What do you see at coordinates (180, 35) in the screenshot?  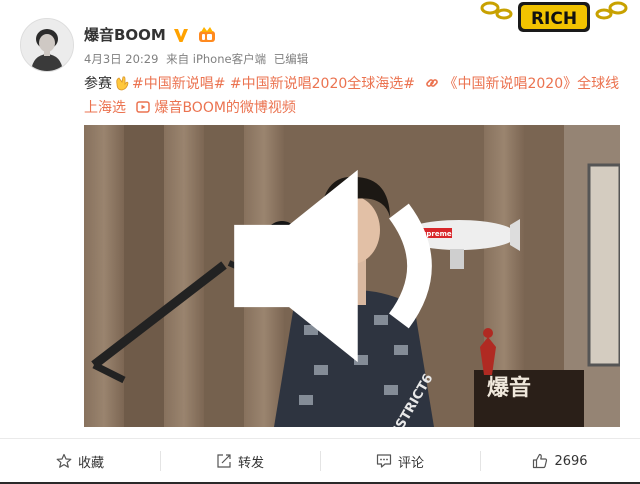 I see `verified-v-icon` at bounding box center [180, 35].